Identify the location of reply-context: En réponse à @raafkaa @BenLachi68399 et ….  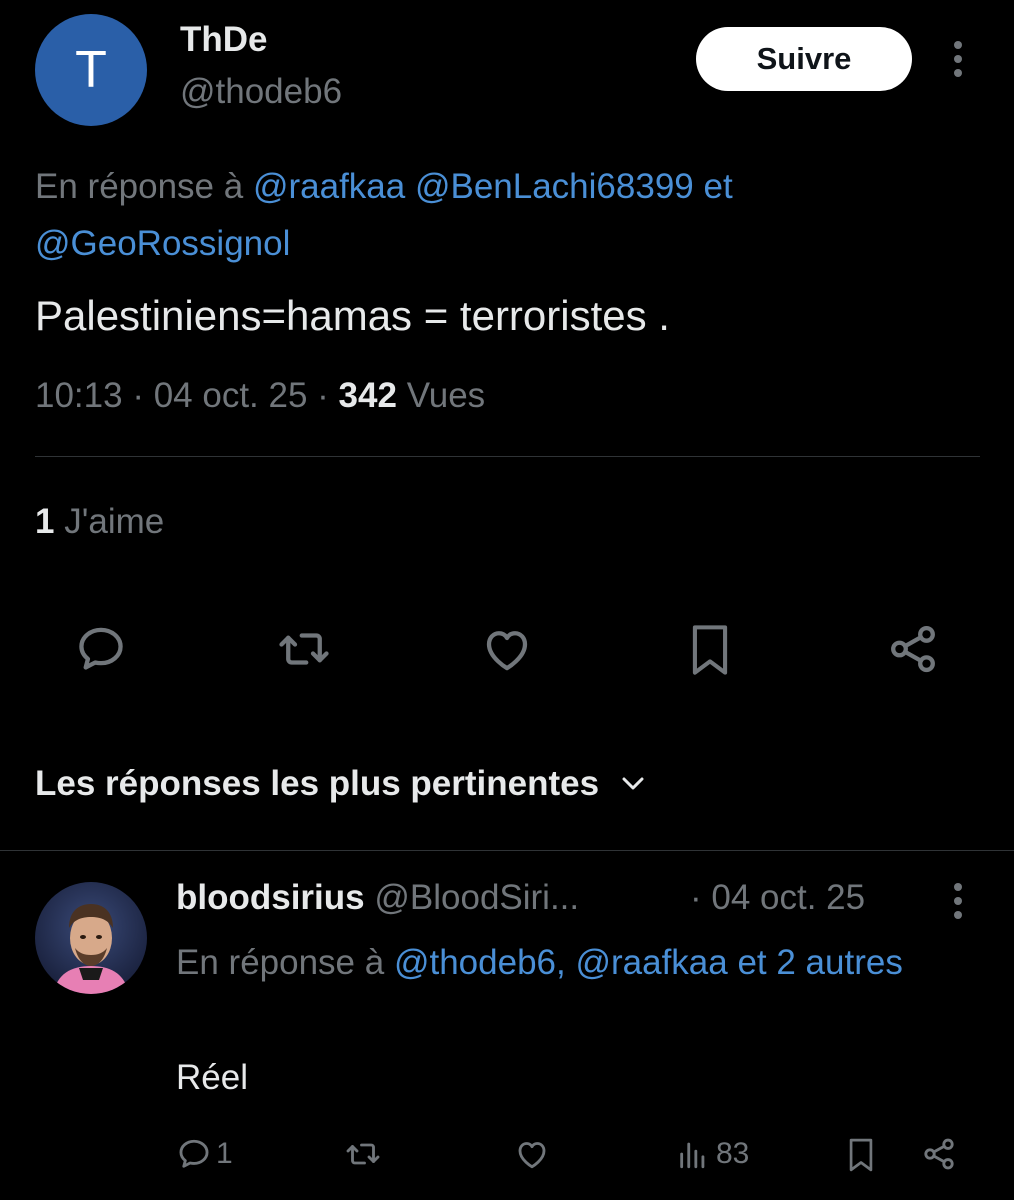
(510, 215).